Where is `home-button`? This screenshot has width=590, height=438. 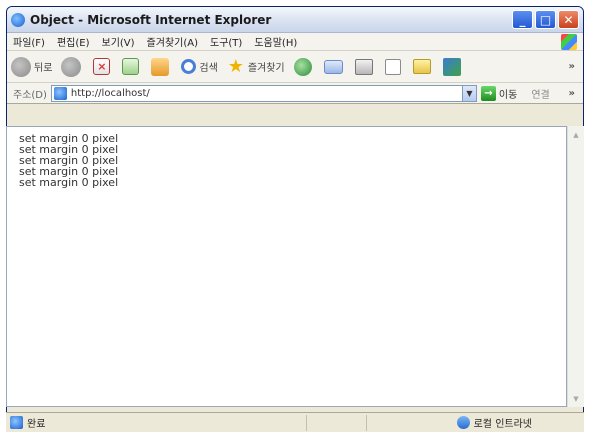 home-button is located at coordinates (161, 66).